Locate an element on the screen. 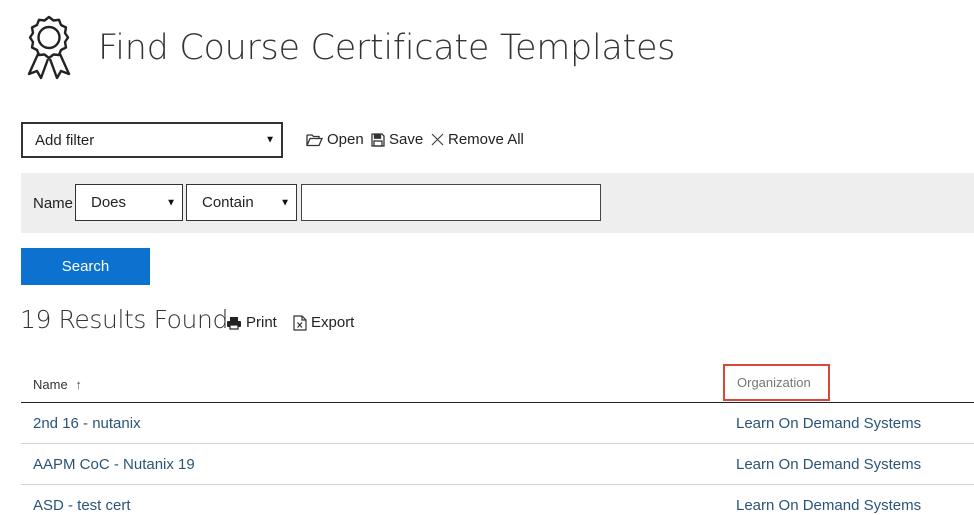  row-name-link: ASD - test cert is located at coordinates (82, 505).